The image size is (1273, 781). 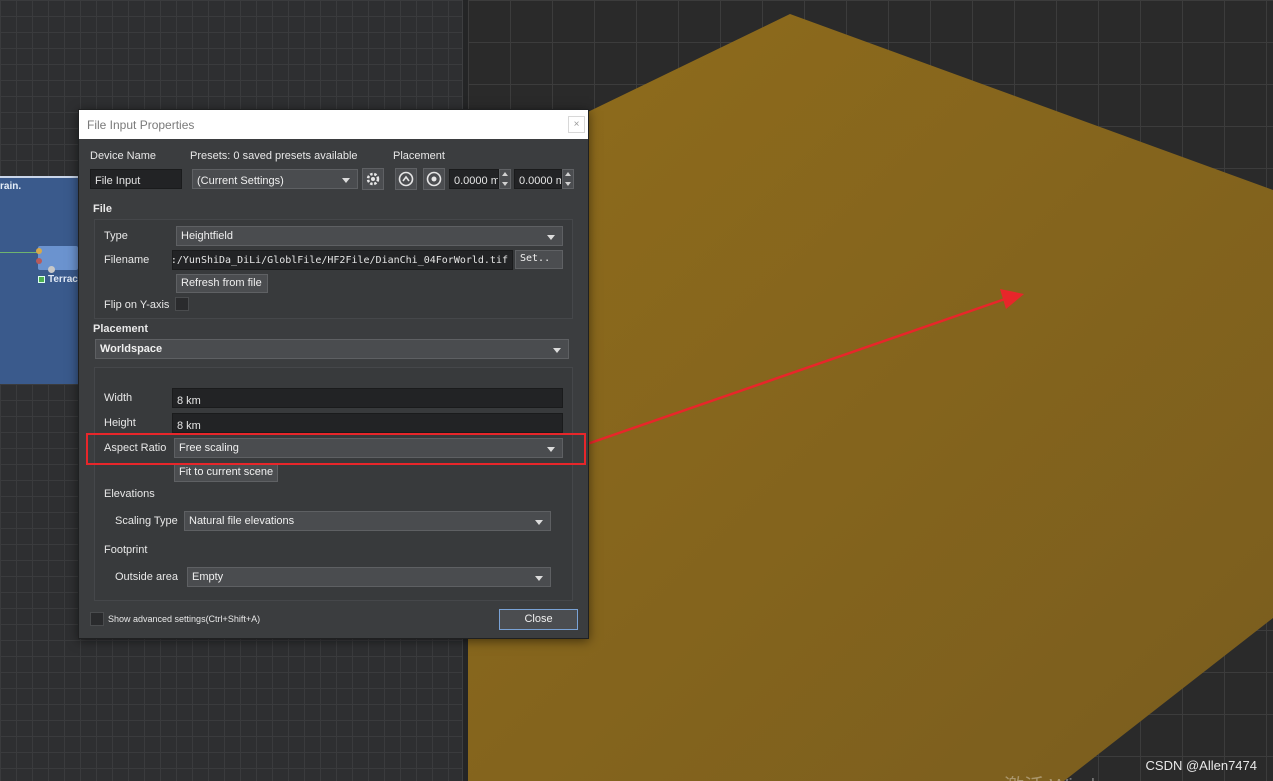 I want to click on height-field: 8 km, so click(x=367, y=423).